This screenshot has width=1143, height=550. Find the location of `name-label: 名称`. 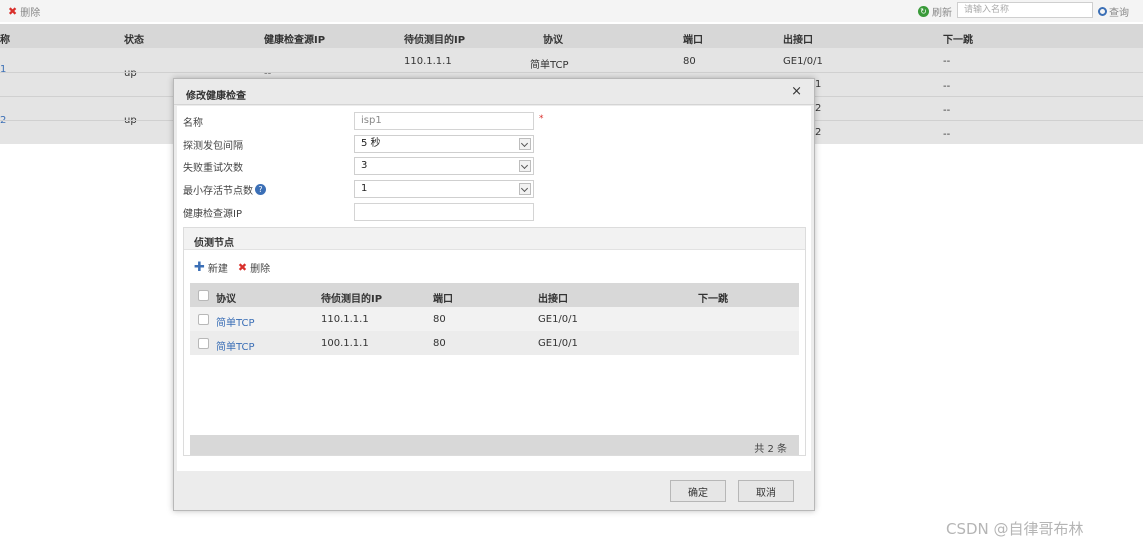

name-label: 名称 is located at coordinates (193, 123).